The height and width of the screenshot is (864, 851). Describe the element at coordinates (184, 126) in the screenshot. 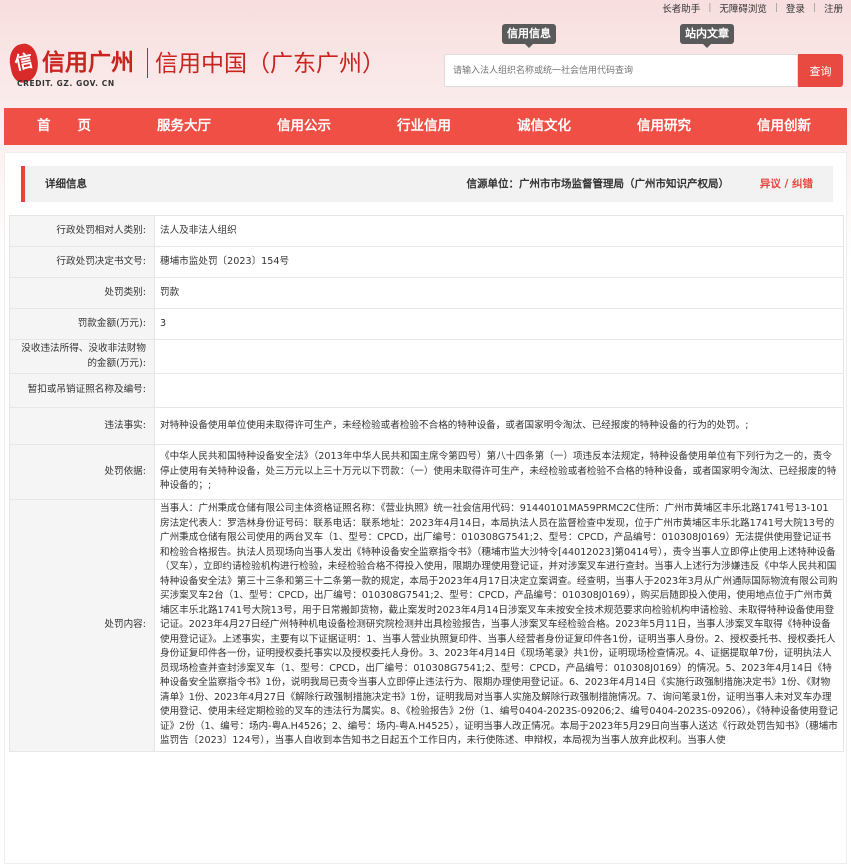

I see `nav-item-service-hall: 服务大厅` at that location.